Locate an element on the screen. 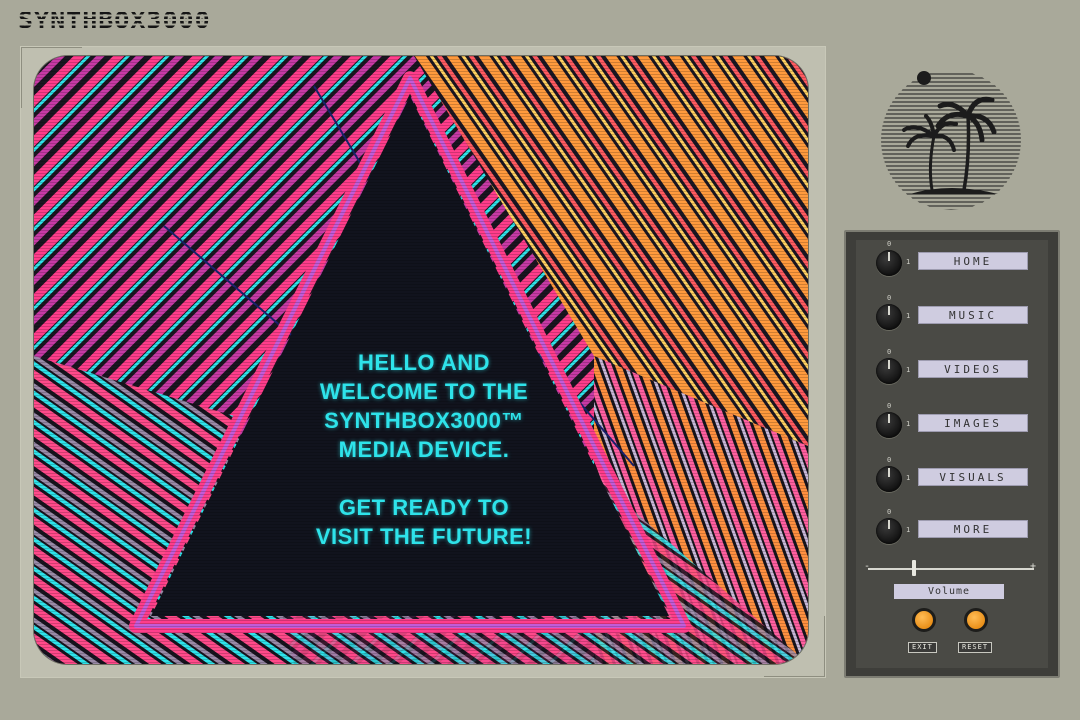 The image size is (1080, 720). nav-button-images: IMAGES is located at coordinates (973, 423).